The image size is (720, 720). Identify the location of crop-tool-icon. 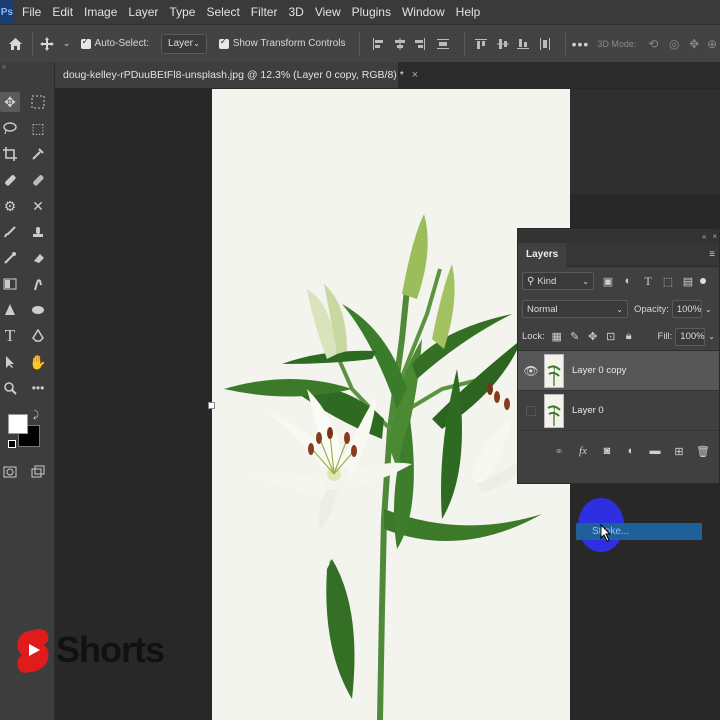
(10, 154).